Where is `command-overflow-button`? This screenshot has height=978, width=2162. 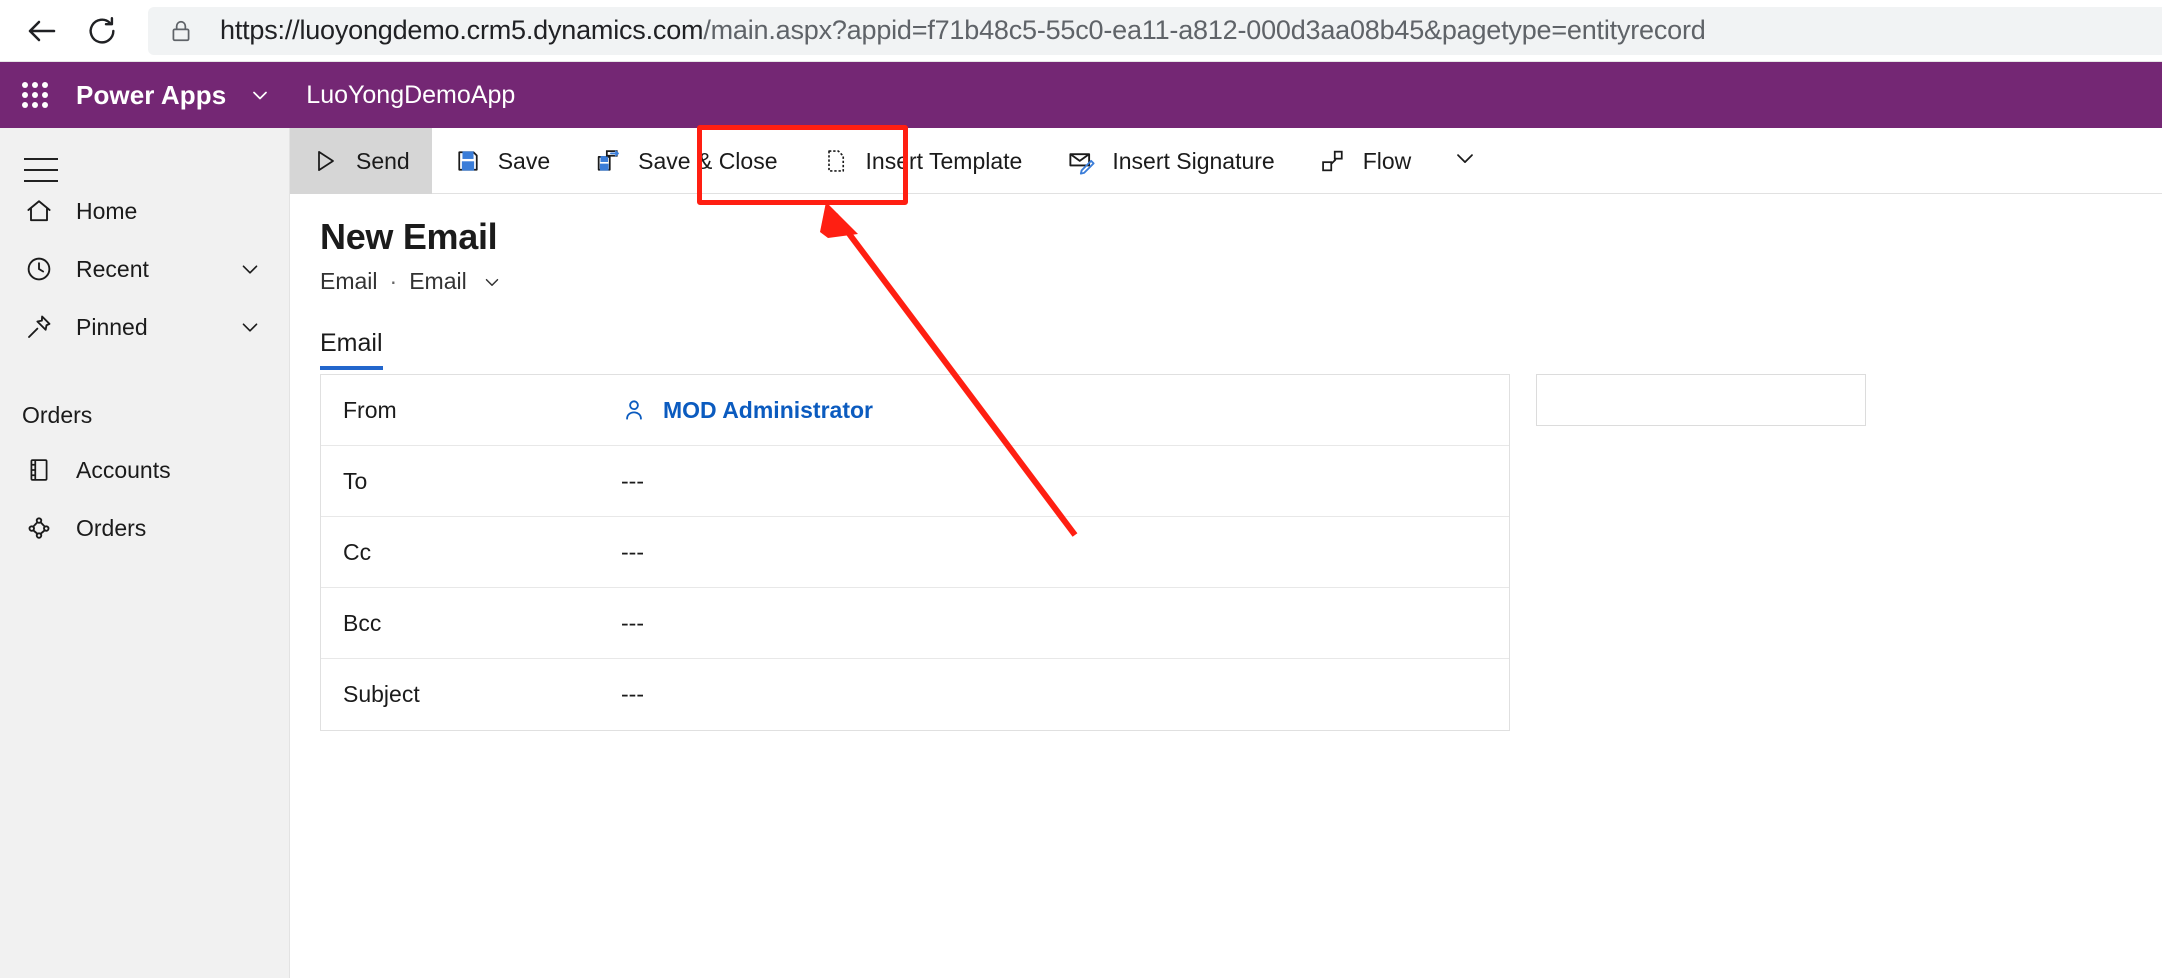
command-overflow-button is located at coordinates (1465, 161).